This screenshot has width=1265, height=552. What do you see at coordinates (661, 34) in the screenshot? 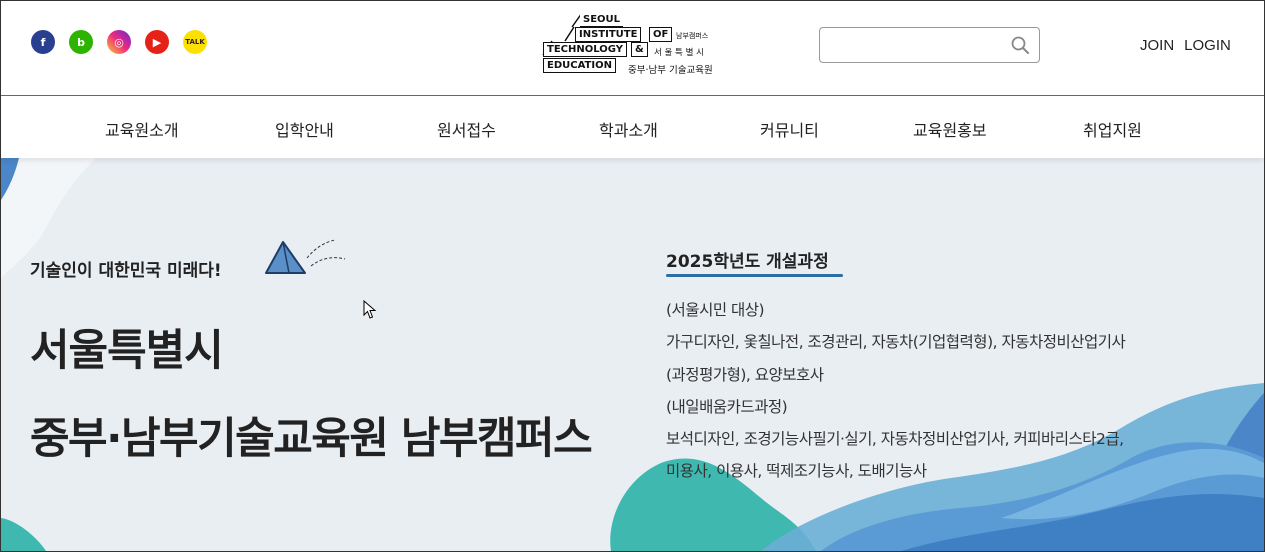
I see `logo-of: OF` at bounding box center [661, 34].